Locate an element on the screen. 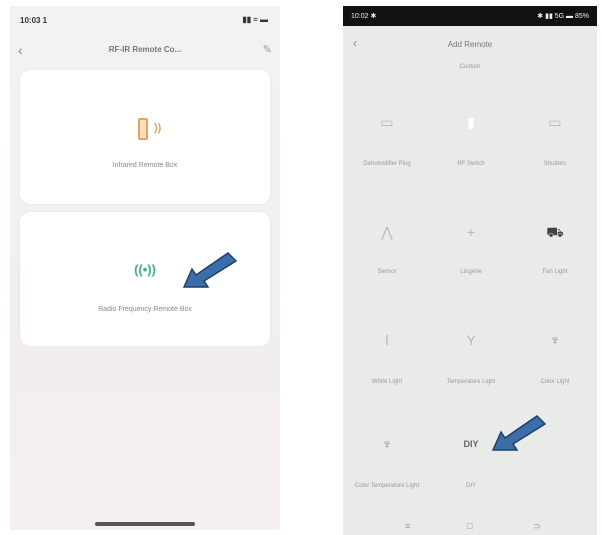  device-label: Temperature Light is located at coordinates (471, 382).